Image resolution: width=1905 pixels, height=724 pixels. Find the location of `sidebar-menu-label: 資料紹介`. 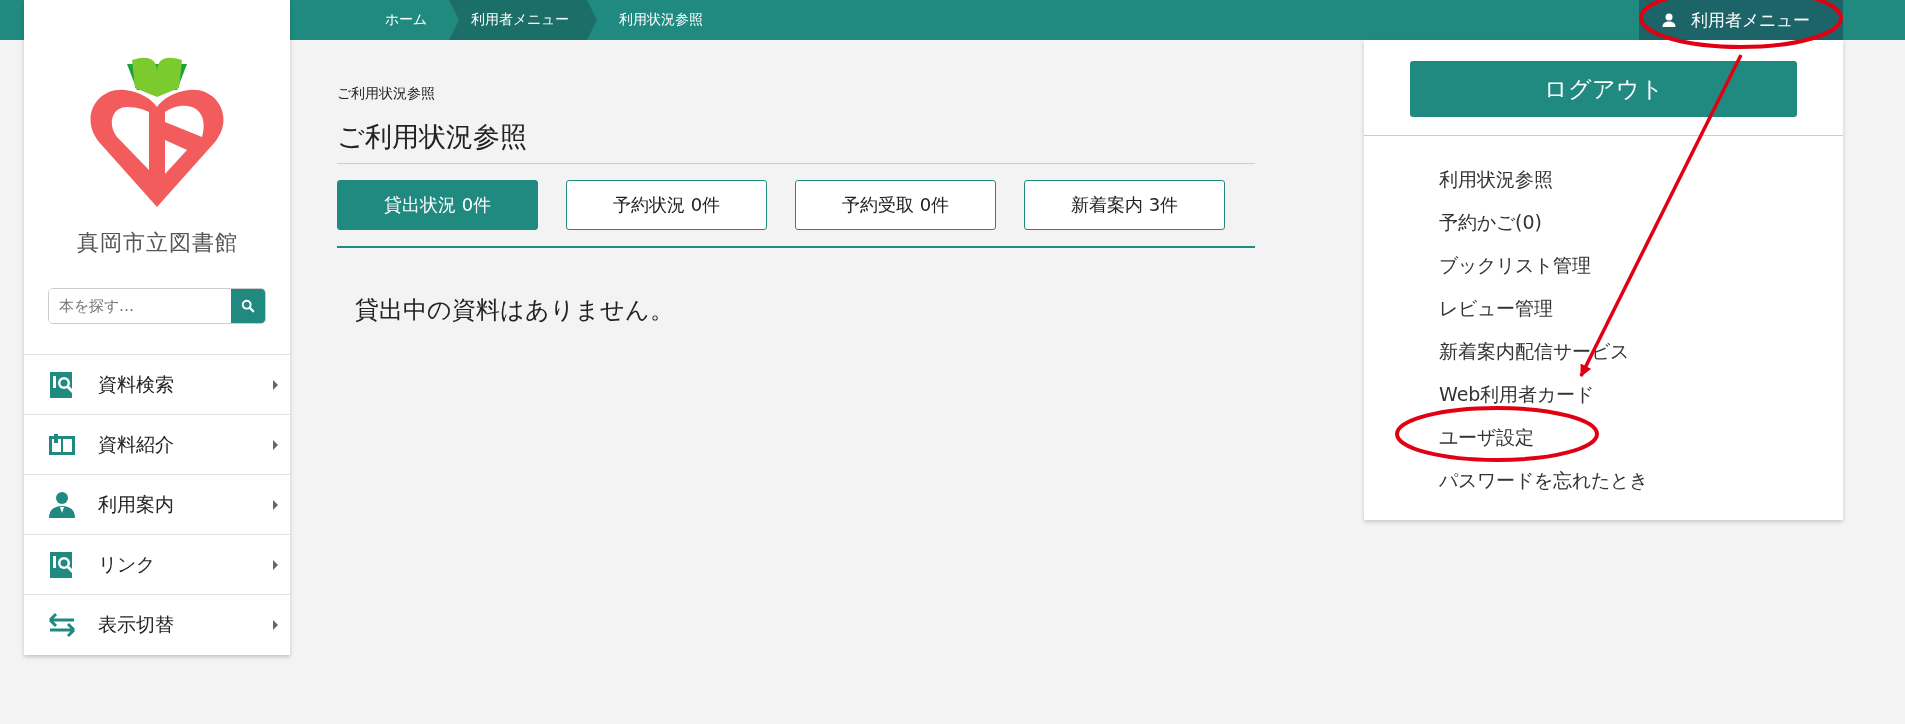

sidebar-menu-label: 資料紹介 is located at coordinates (136, 444).